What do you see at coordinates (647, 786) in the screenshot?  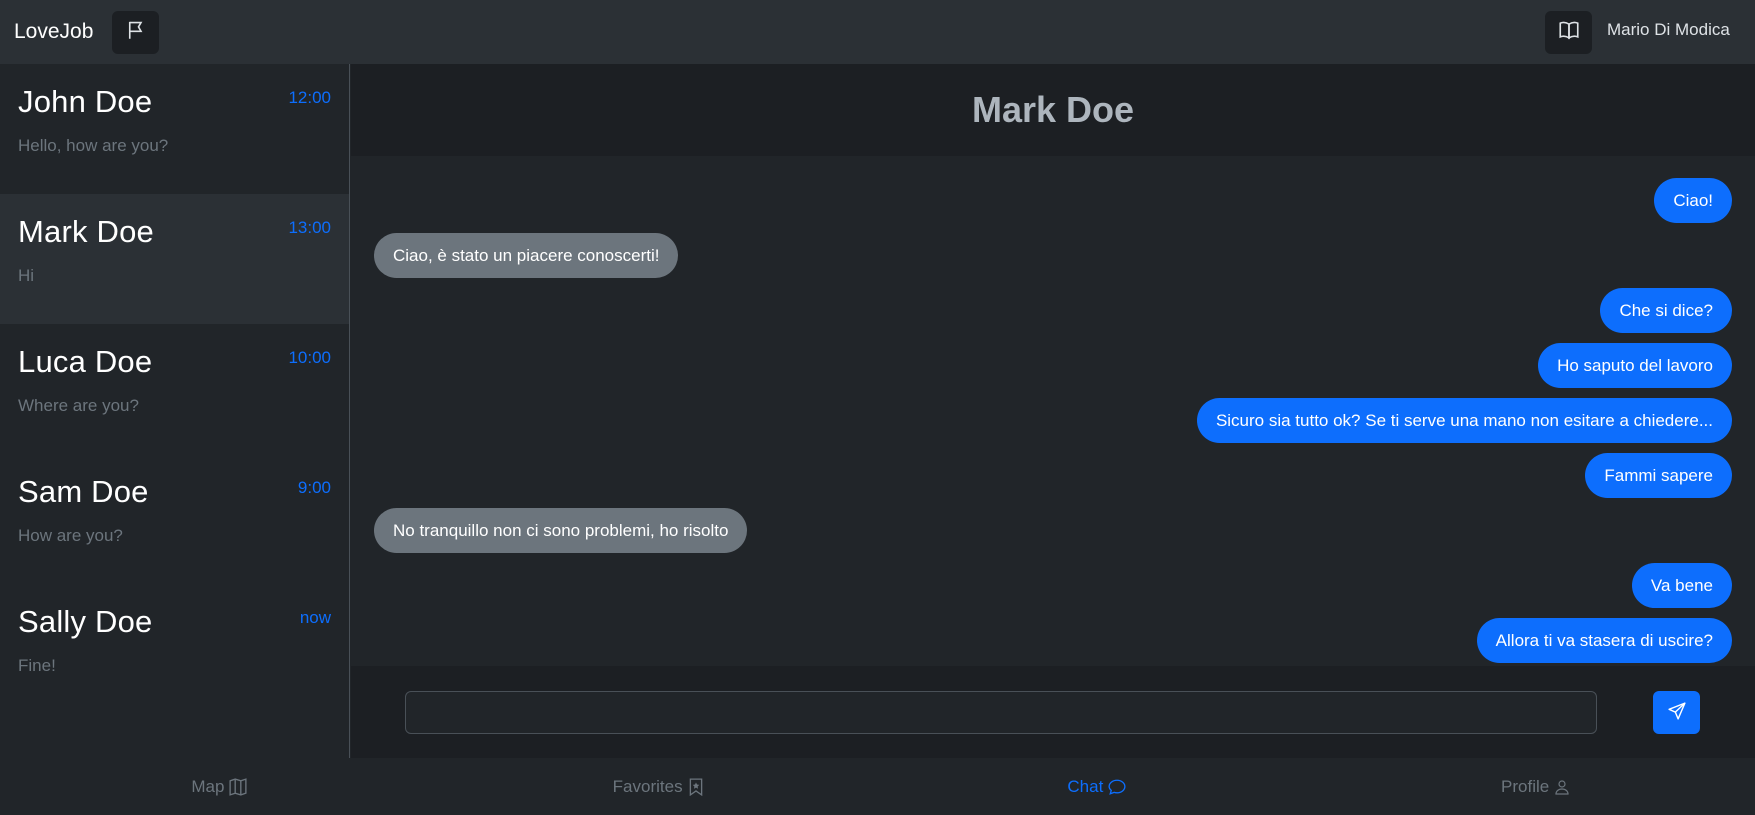 I see `nav-favorites-label: Favorites` at bounding box center [647, 786].